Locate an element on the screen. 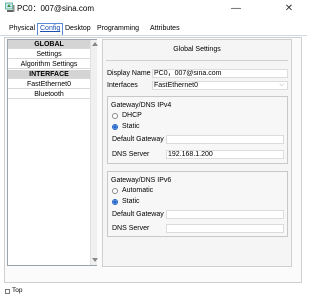 The width and height of the screenshot is (320, 297). tab-config: Config is located at coordinates (50, 29).